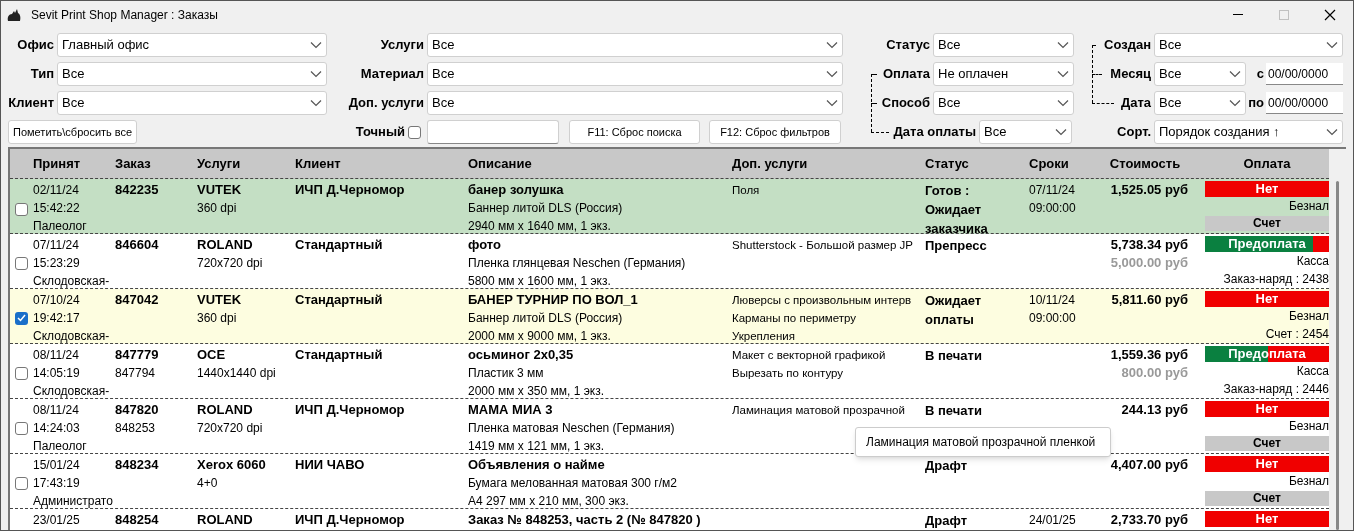 This screenshot has height=531, width=1354. What do you see at coordinates (1275, 279) in the screenshot?
I see `payment-document: Заказ-наряд : 2438` at bounding box center [1275, 279].